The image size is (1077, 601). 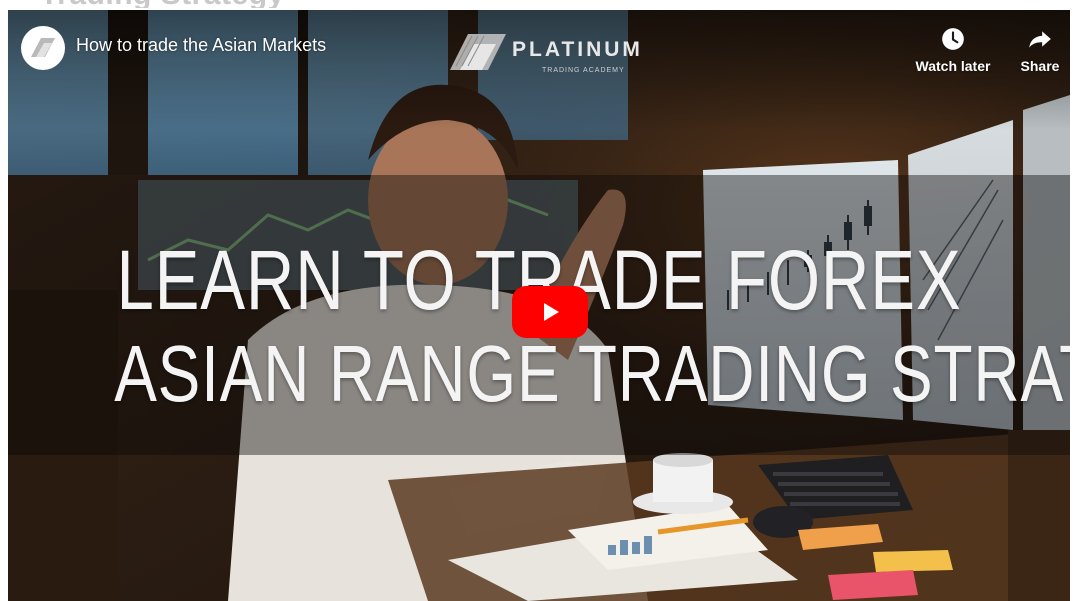 I want to click on brand-subtitle: TRADING ACADEMY, so click(x=583, y=70).